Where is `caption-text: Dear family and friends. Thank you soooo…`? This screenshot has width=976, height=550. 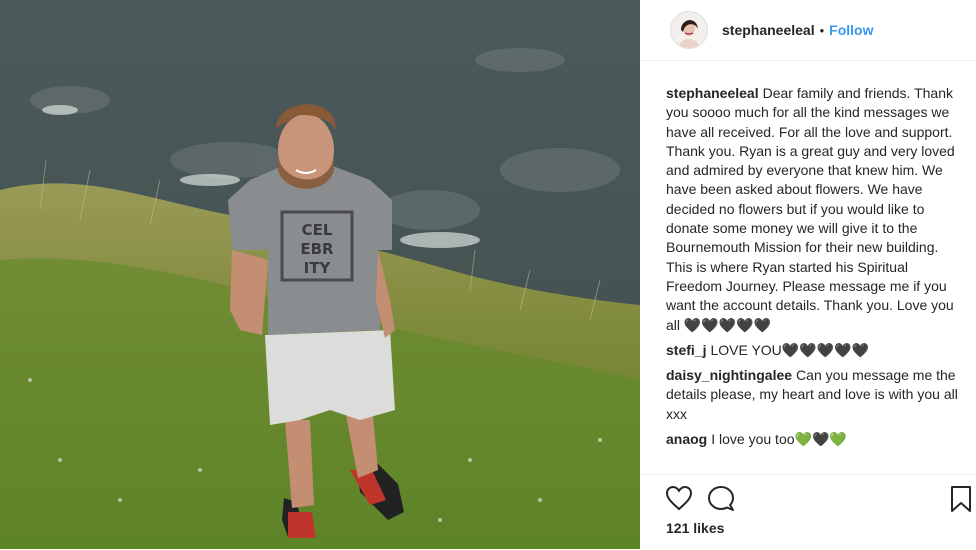 caption-text: Dear family and friends. Thank you soooo… is located at coordinates (810, 209).